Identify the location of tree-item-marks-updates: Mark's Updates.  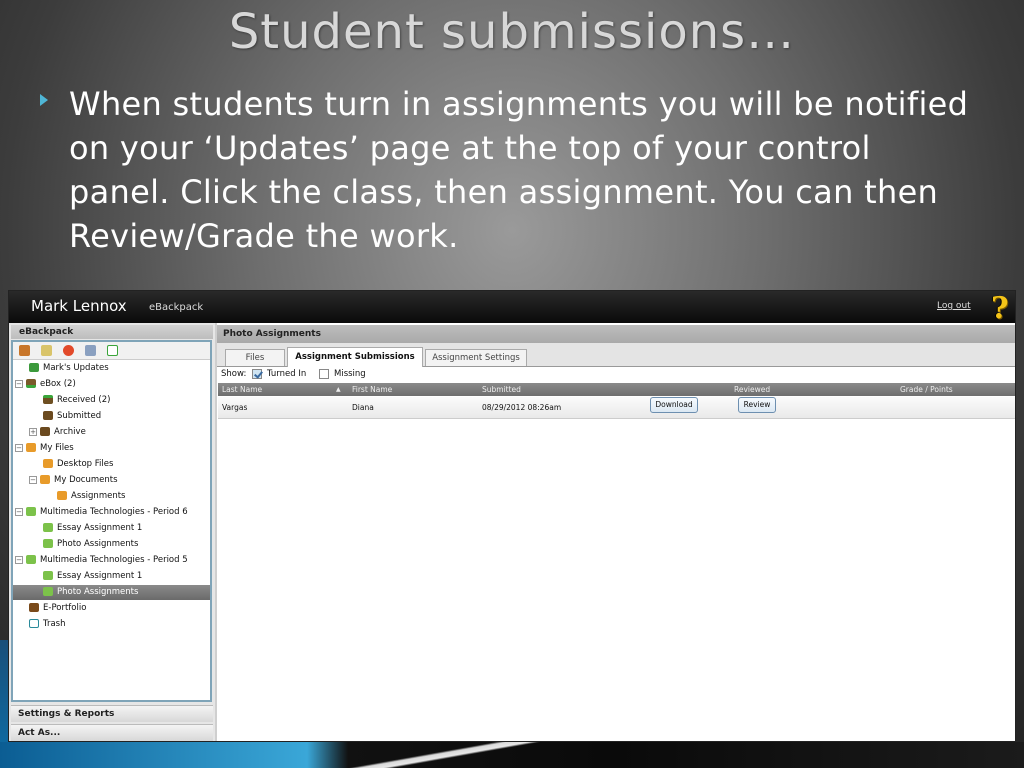
(69, 368).